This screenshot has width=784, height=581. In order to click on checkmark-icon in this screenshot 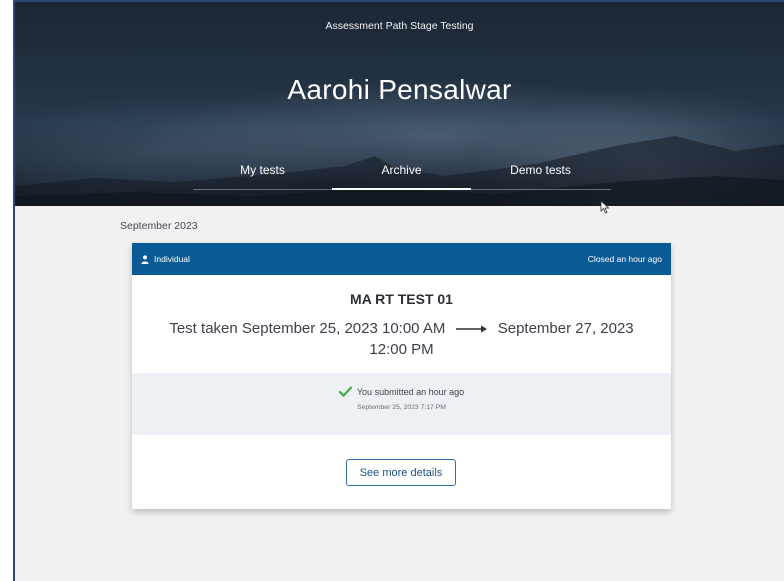, I will do `click(345, 391)`.